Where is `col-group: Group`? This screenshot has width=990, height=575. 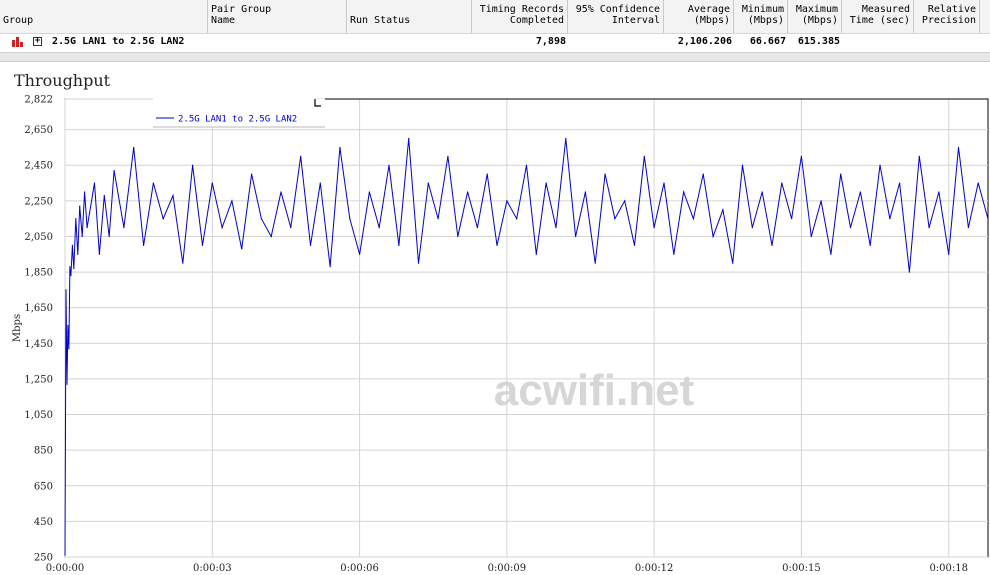 col-group: Group is located at coordinates (104, 16).